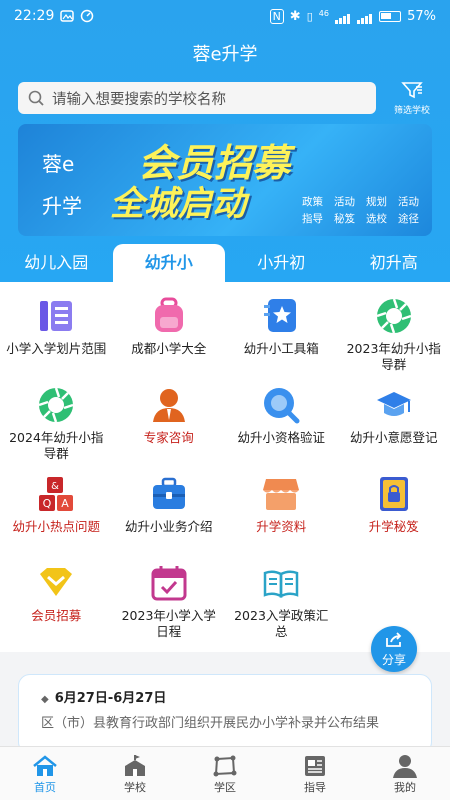  What do you see at coordinates (408, 219) in the screenshot?
I see `banner-tag: 途径` at bounding box center [408, 219].